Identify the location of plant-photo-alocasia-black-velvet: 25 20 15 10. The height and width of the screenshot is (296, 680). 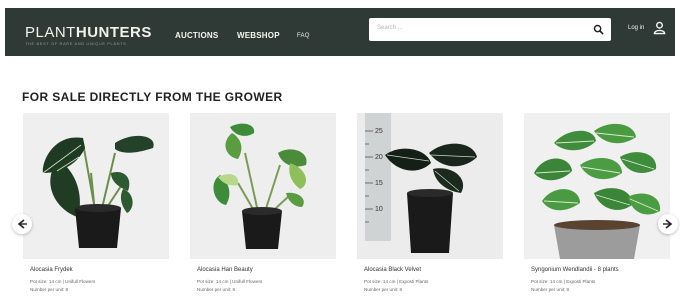
(430, 186).